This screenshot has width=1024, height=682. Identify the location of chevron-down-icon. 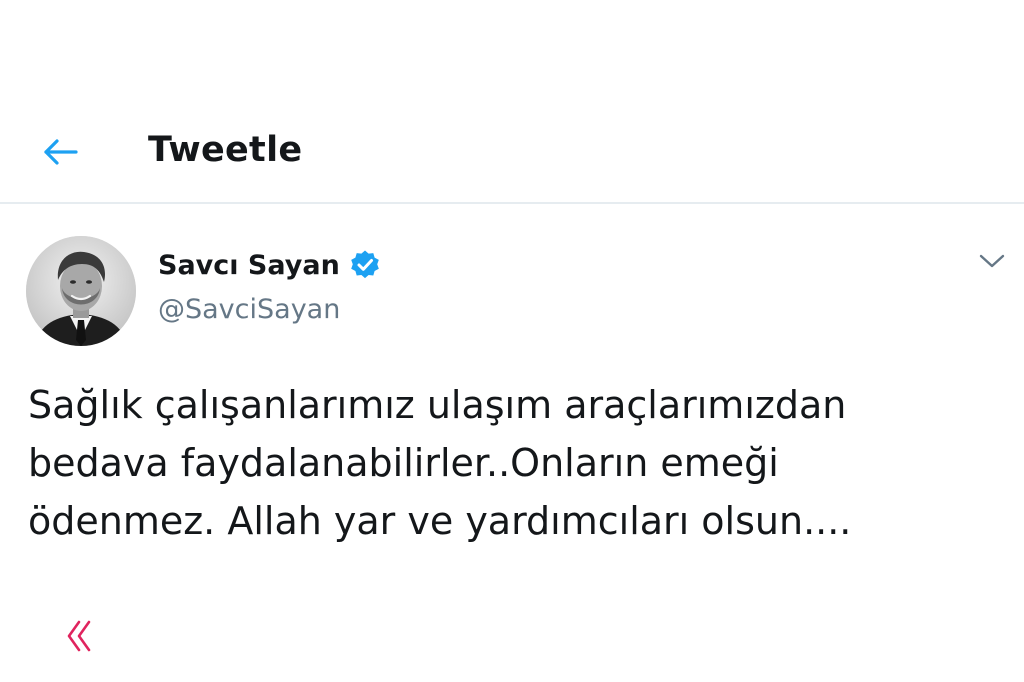
(992, 261).